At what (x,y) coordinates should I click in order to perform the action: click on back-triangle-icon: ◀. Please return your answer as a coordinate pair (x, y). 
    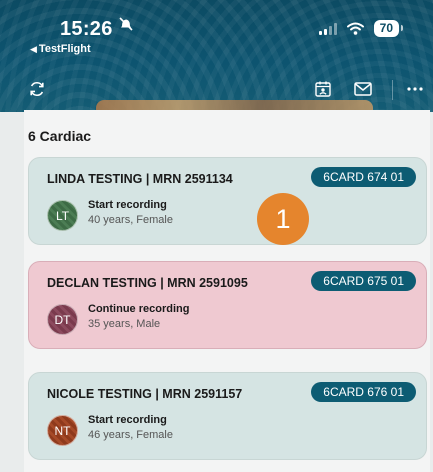
    Looking at the image, I should click on (33, 48).